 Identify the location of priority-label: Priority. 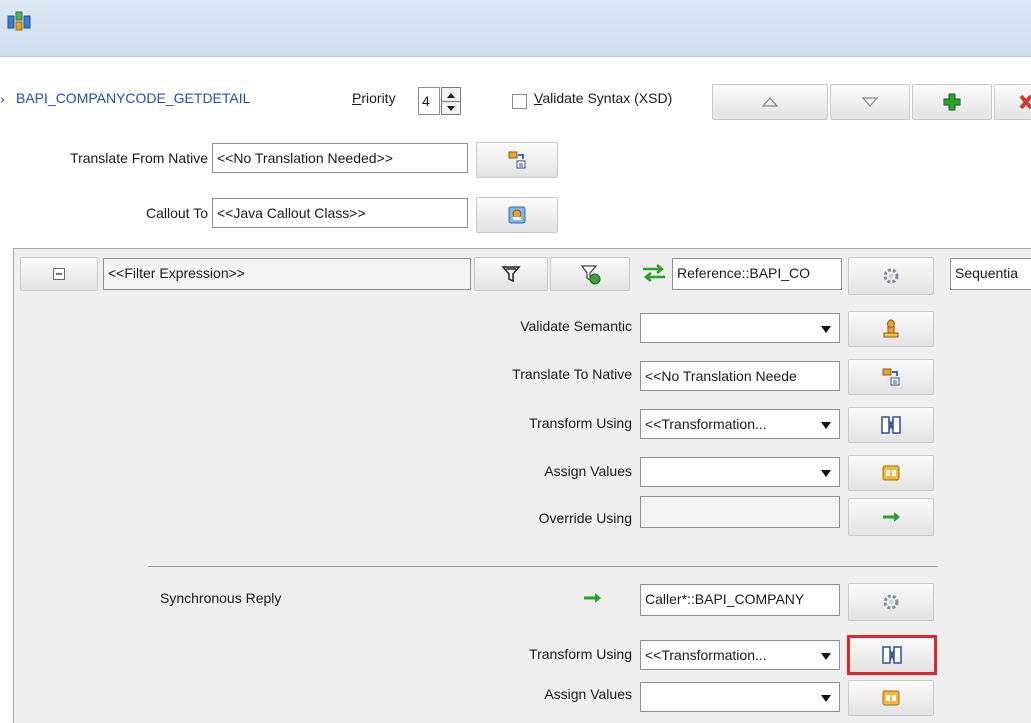
(374, 100).